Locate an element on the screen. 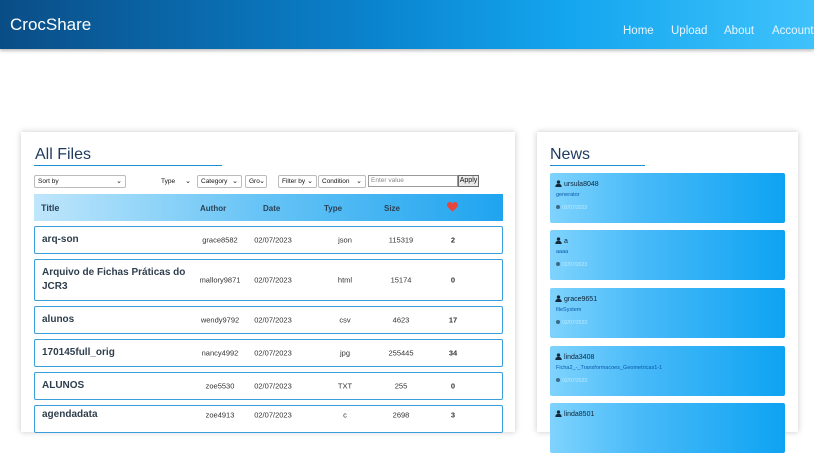 The width and height of the screenshot is (814, 453). group-select: Gro ⌄ is located at coordinates (256, 181).